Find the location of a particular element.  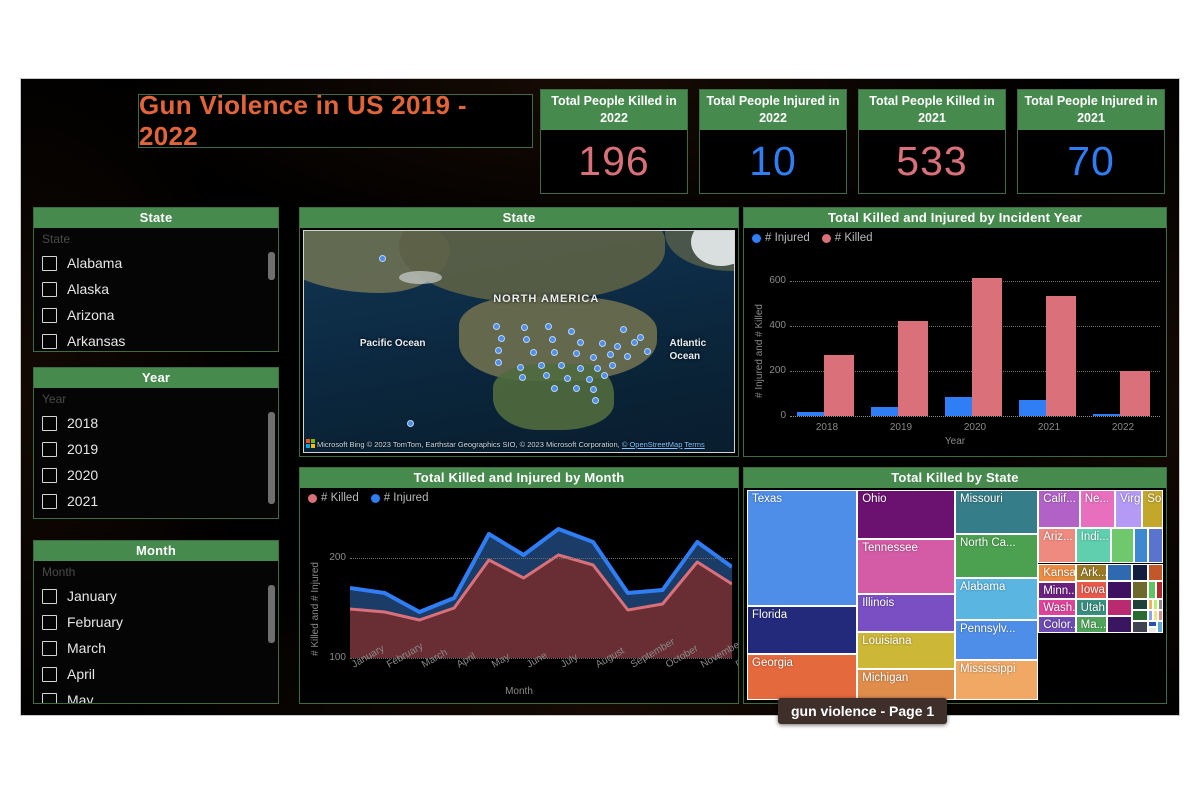

treemap-tile: Ohio is located at coordinates (906, 515).